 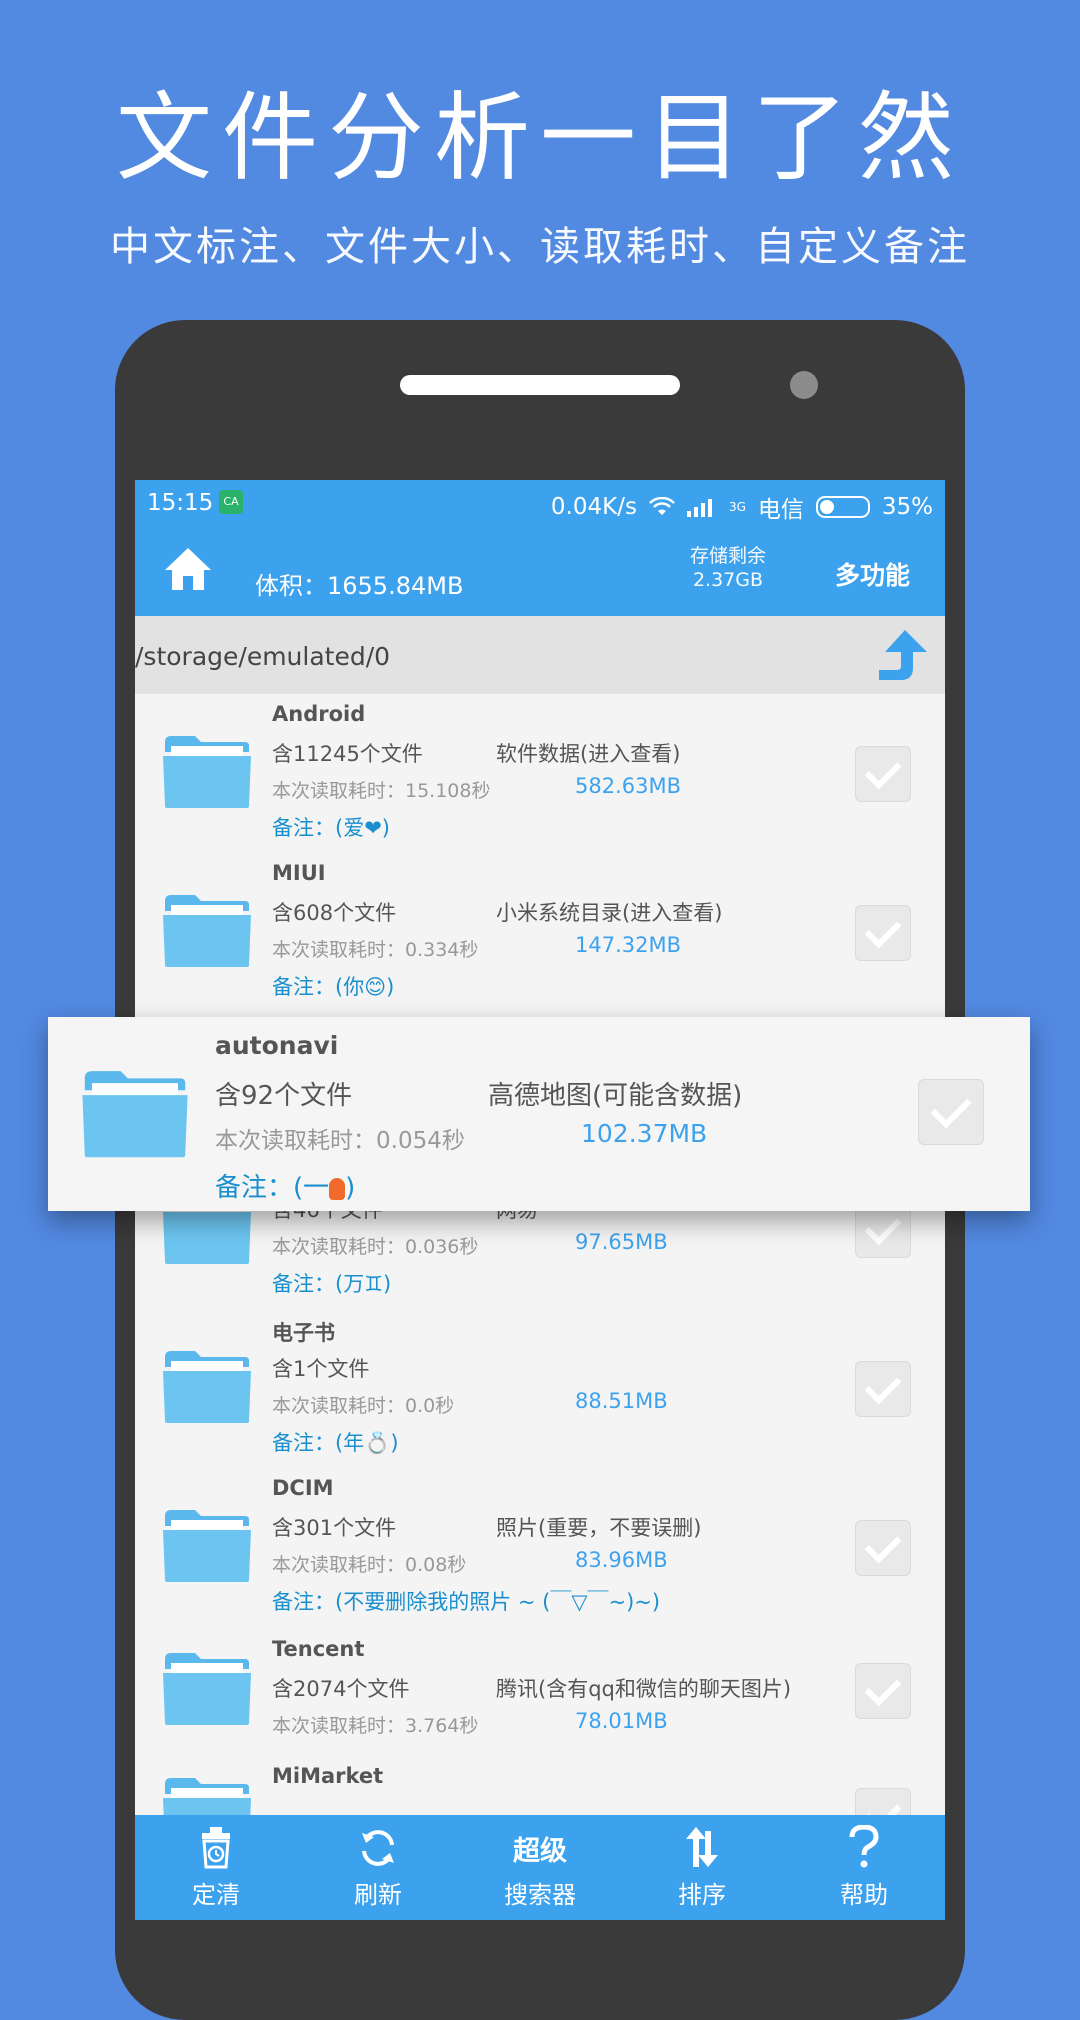 What do you see at coordinates (662, 506) in the screenshot?
I see `wifi-icon` at bounding box center [662, 506].